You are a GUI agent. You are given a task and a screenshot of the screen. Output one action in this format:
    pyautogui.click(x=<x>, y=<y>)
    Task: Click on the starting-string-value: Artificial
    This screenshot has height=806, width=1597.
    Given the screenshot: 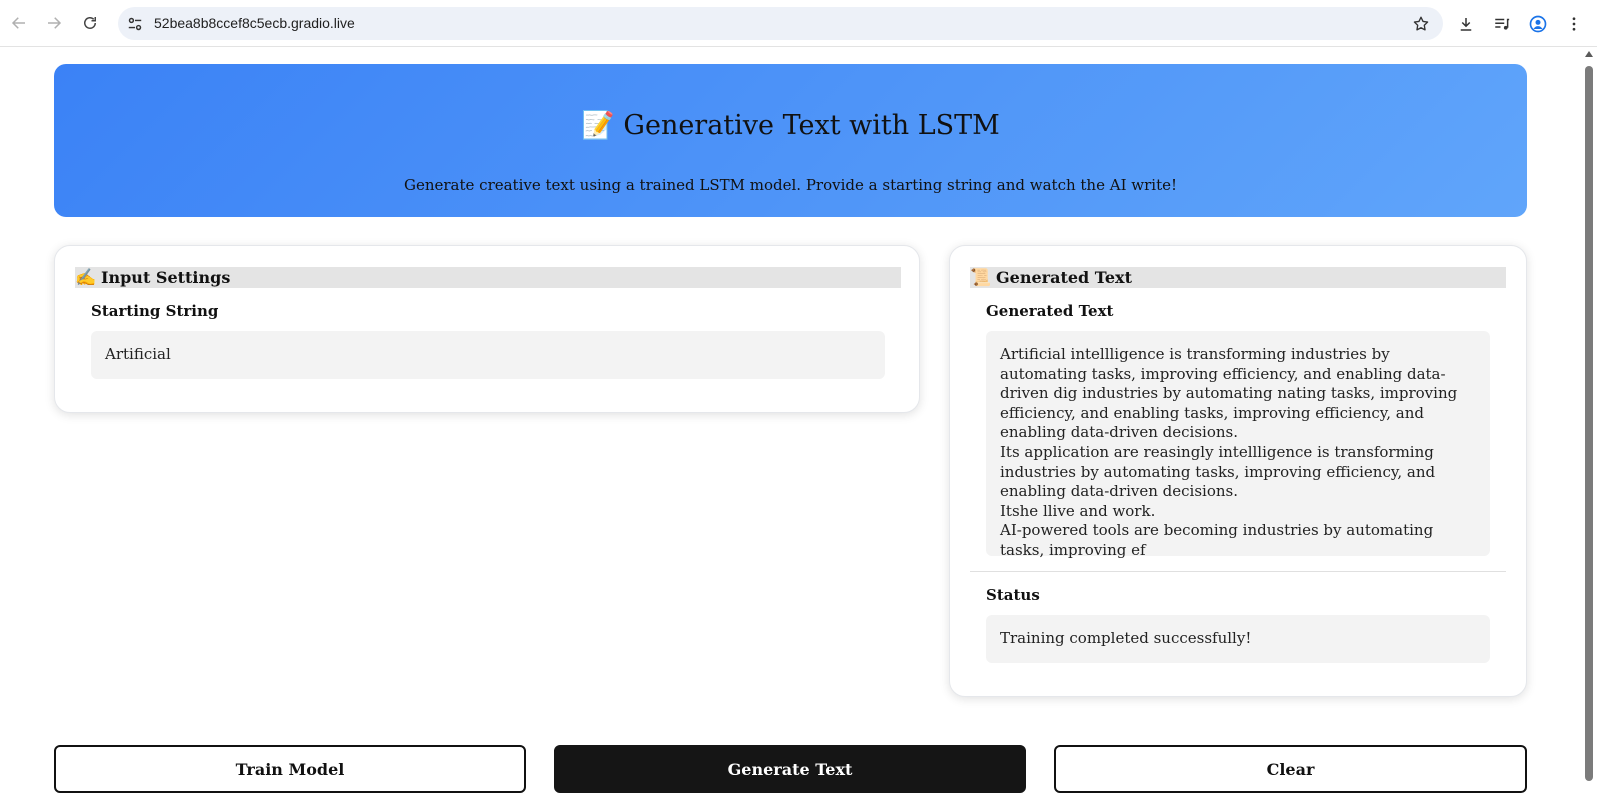 What is the action you would take?
    pyautogui.click(x=138, y=354)
    